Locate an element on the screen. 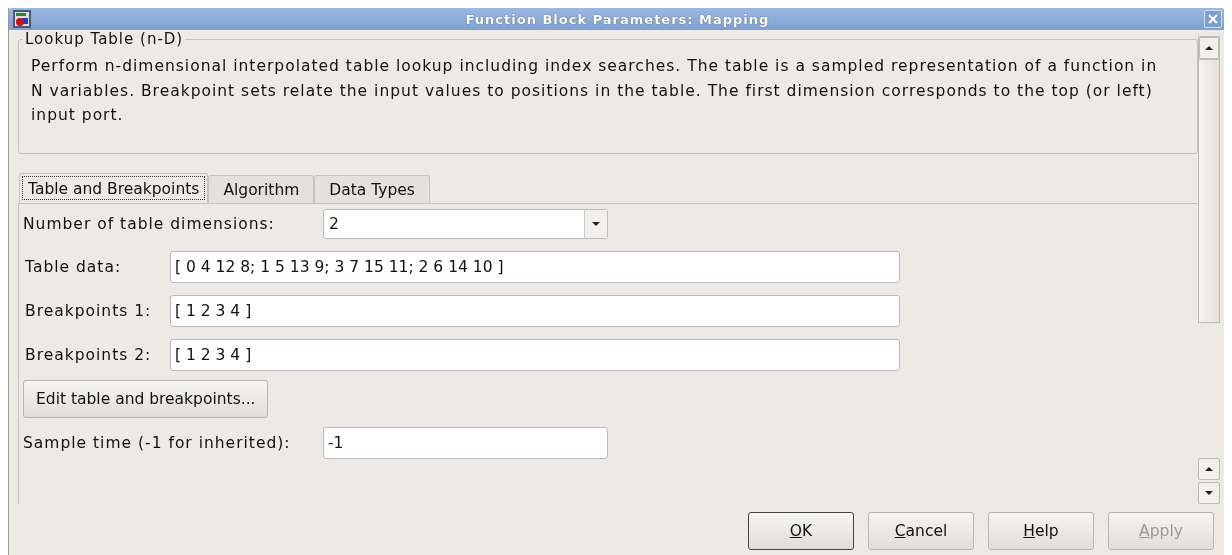 The image size is (1232, 555). close-button is located at coordinates (1213, 19).